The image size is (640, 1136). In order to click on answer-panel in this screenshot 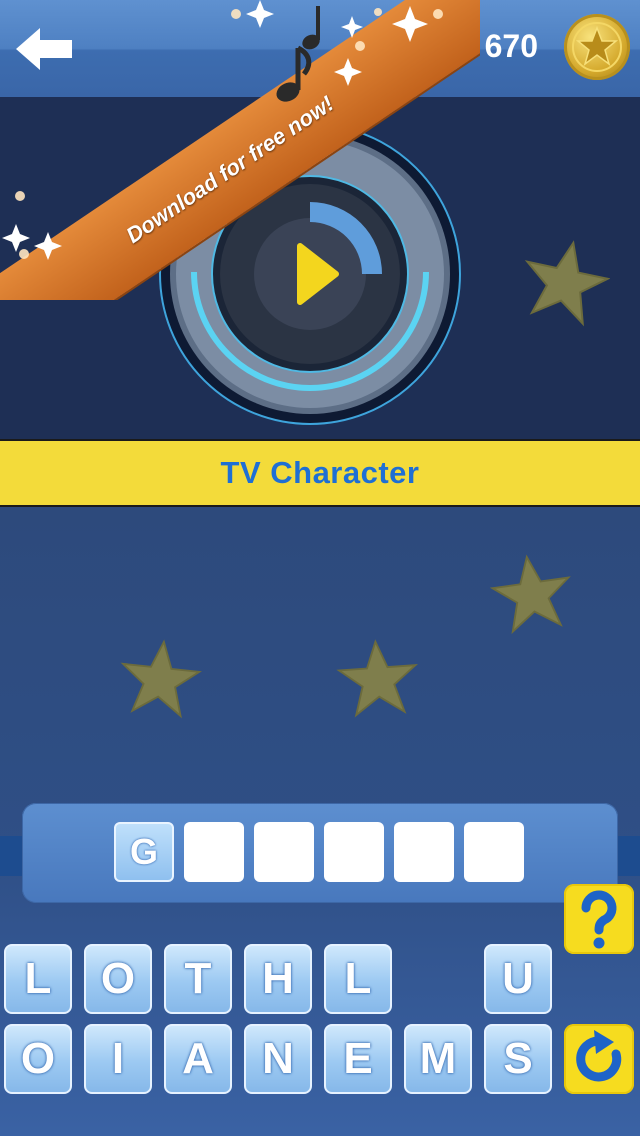, I will do `click(320, 853)`.